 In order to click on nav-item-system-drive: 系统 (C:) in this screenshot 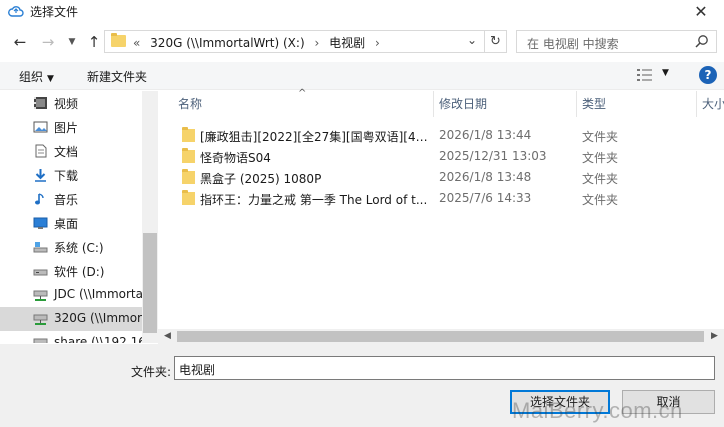, I will do `click(71, 247)`.